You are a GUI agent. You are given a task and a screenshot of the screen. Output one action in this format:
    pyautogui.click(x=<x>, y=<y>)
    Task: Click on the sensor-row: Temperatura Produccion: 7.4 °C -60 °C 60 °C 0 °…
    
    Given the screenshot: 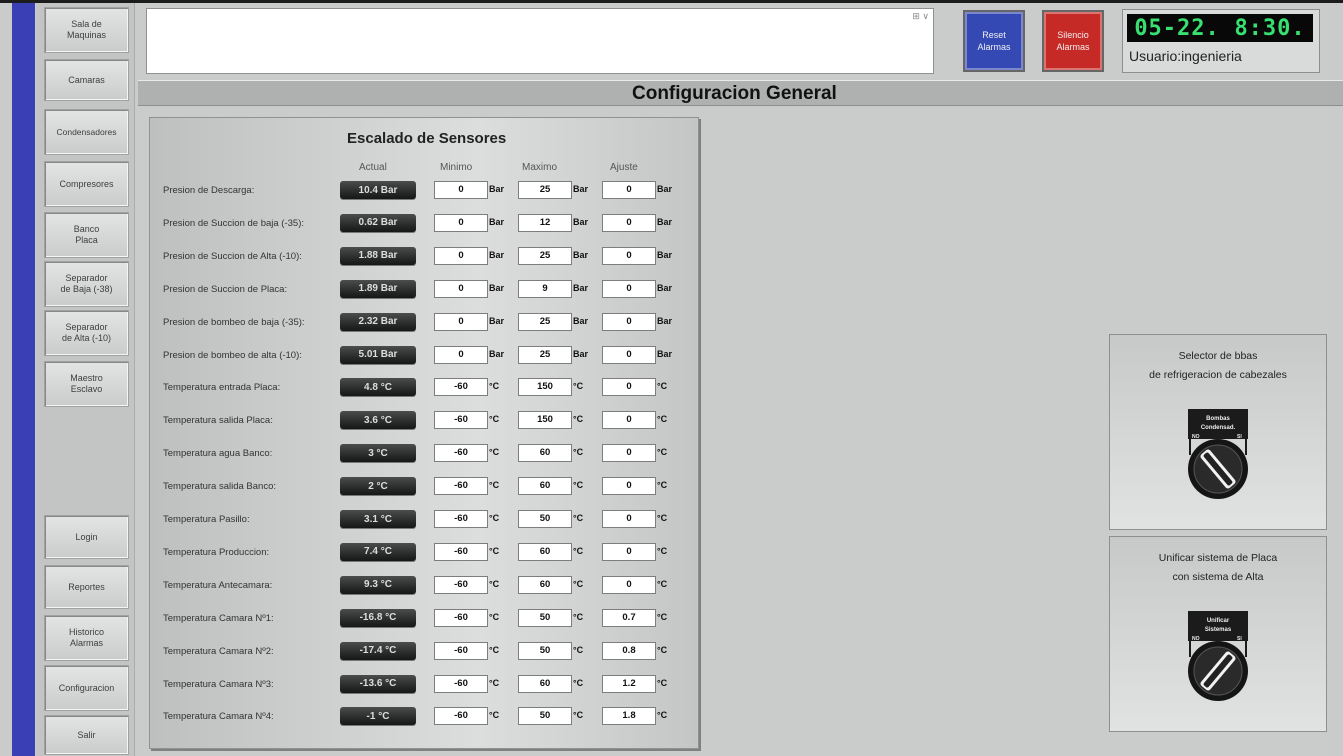 What is the action you would take?
    pyautogui.click(x=424, y=553)
    